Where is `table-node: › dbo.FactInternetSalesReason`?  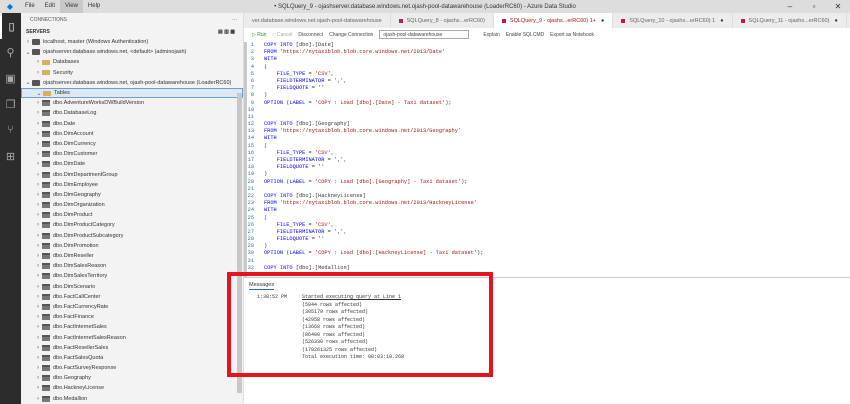
table-node: › dbo.FactInternetSalesReason is located at coordinates (132, 337).